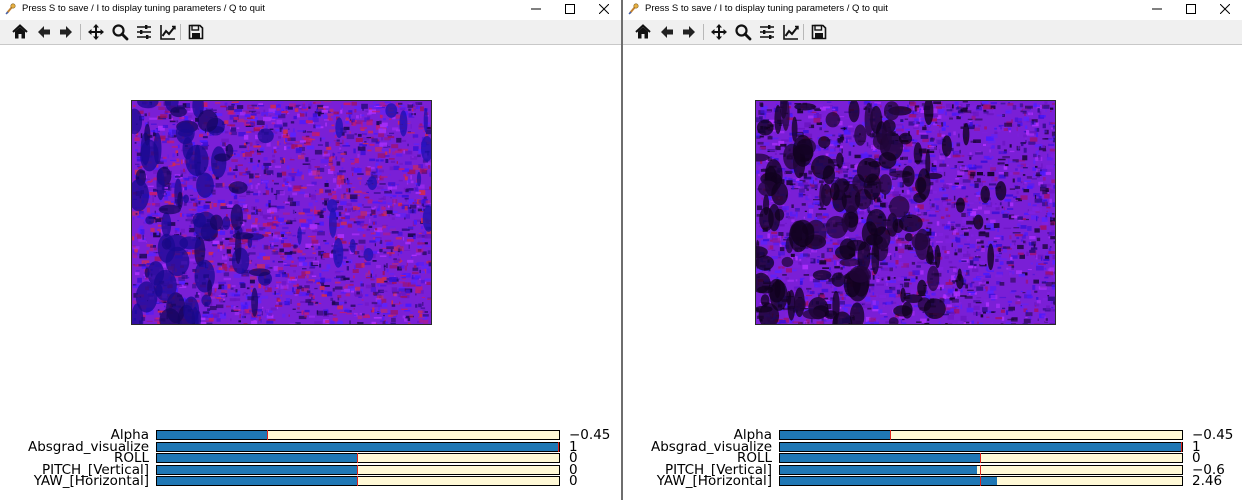 The height and width of the screenshot is (500, 1242). What do you see at coordinates (1207, 481) in the screenshot?
I see `slider-value: 2.46` at bounding box center [1207, 481].